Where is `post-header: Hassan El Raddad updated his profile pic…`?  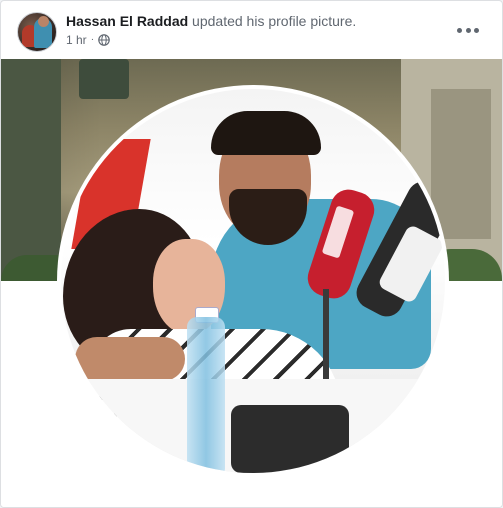
post-header: Hassan El Raddad updated his profile pic… is located at coordinates (251, 30).